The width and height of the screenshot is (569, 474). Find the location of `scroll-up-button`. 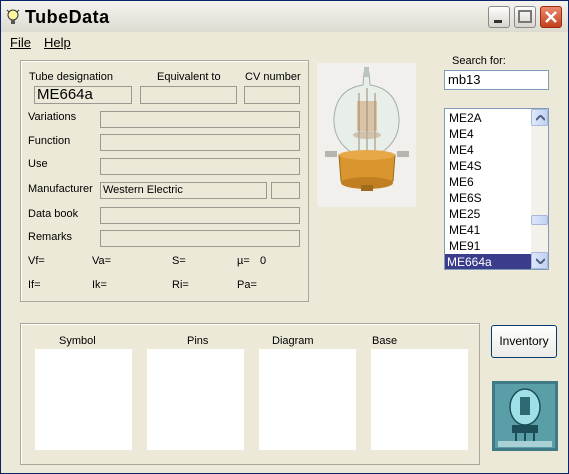

scroll-up-button is located at coordinates (539, 117).